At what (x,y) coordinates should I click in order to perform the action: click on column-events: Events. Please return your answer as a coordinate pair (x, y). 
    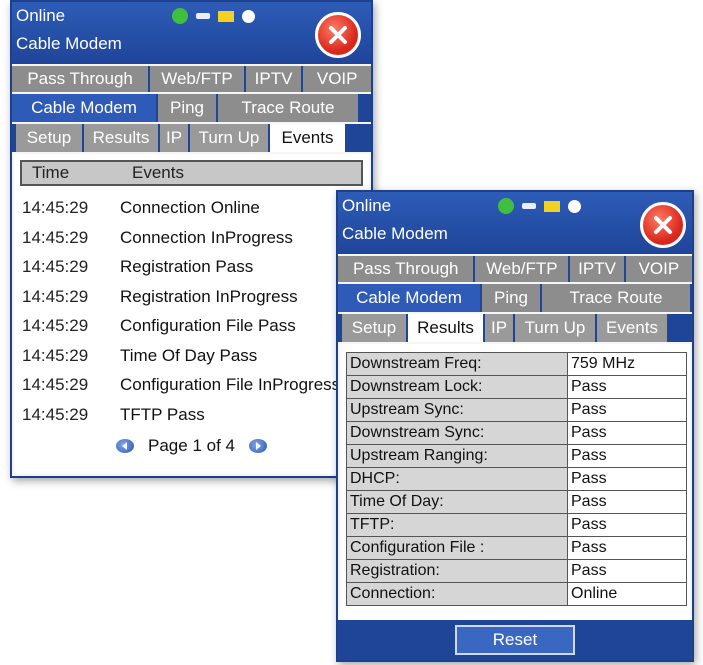
    Looking at the image, I should click on (158, 172).